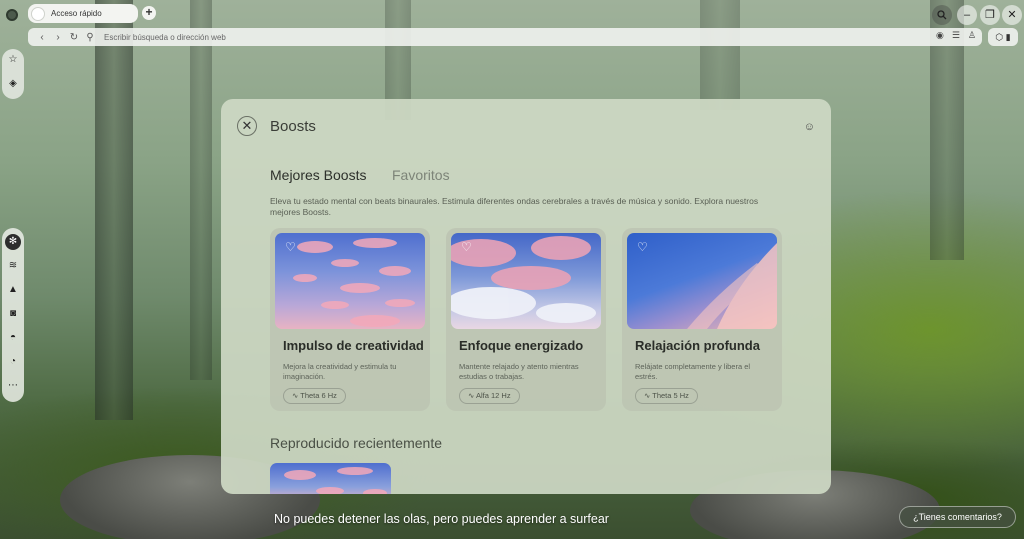 The height and width of the screenshot is (539, 1024). I want to click on boost-icon: ✻, so click(13, 242).